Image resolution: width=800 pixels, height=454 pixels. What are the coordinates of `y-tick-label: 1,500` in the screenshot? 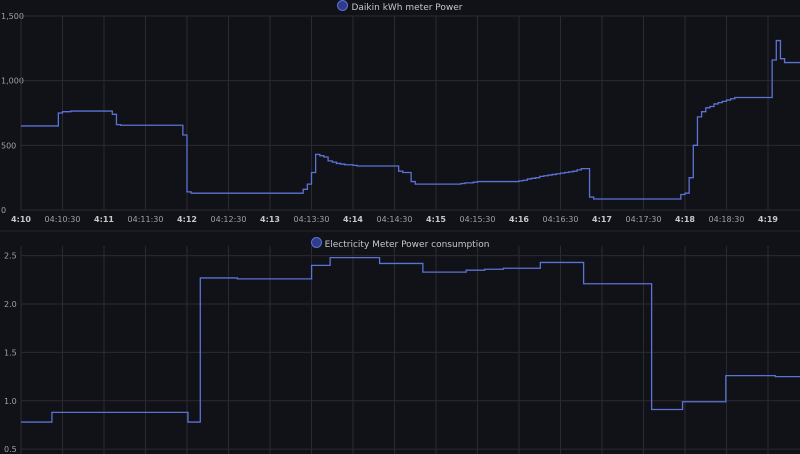 It's located at (12, 16).